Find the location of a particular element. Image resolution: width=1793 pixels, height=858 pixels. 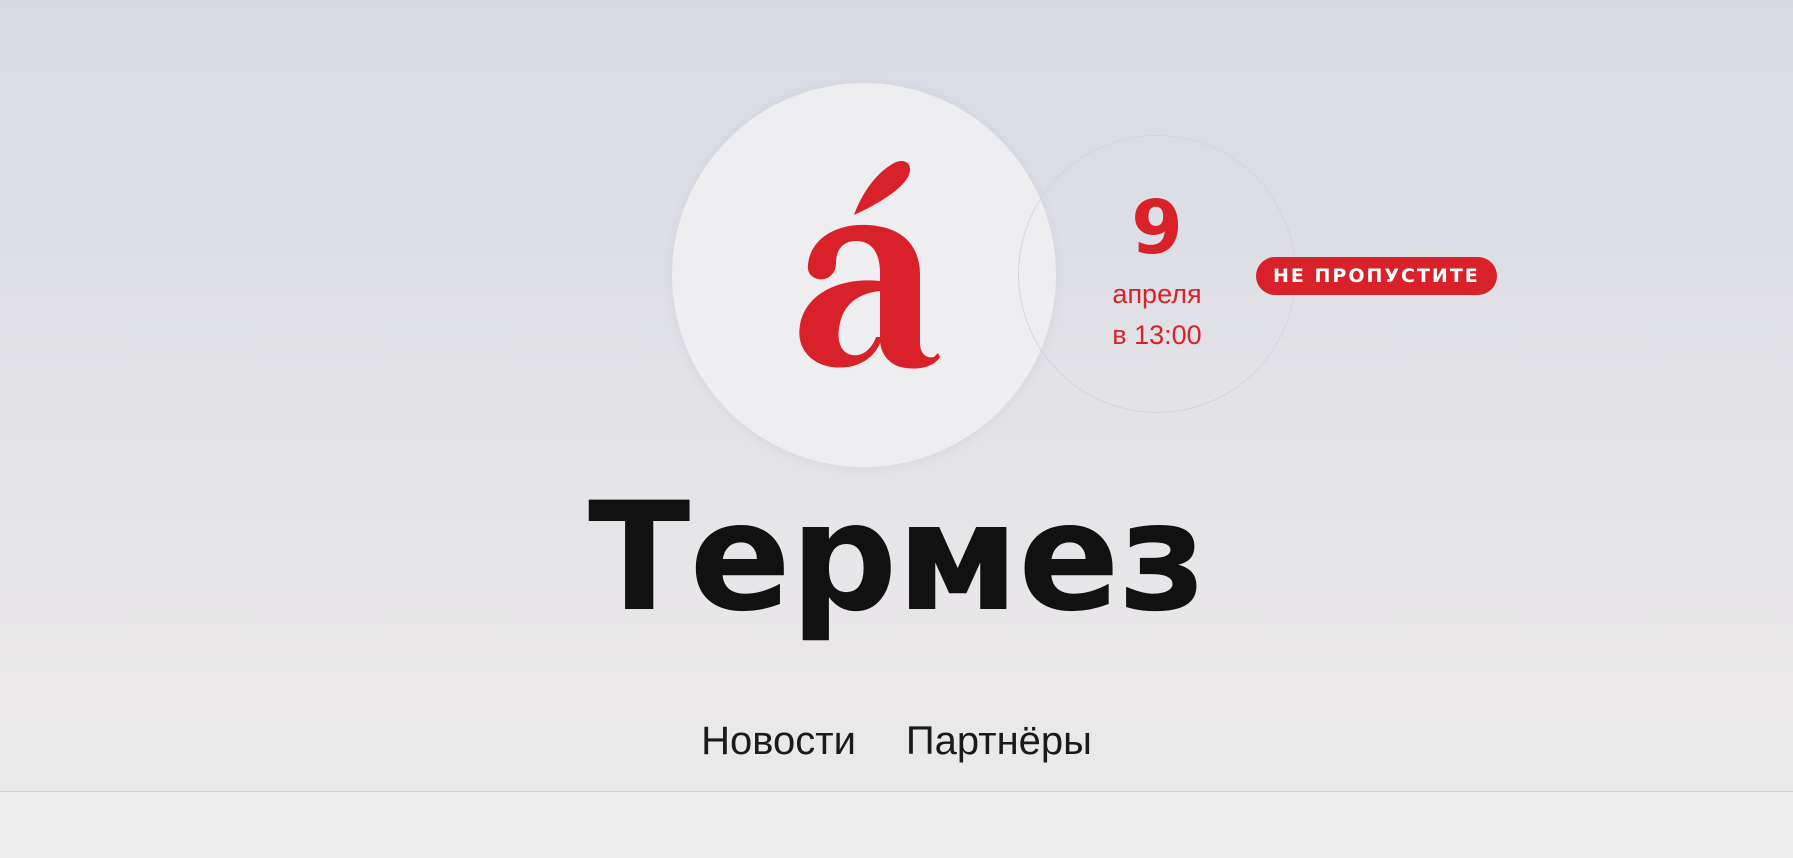

event-time: в 13:00 is located at coordinates (1157, 335).